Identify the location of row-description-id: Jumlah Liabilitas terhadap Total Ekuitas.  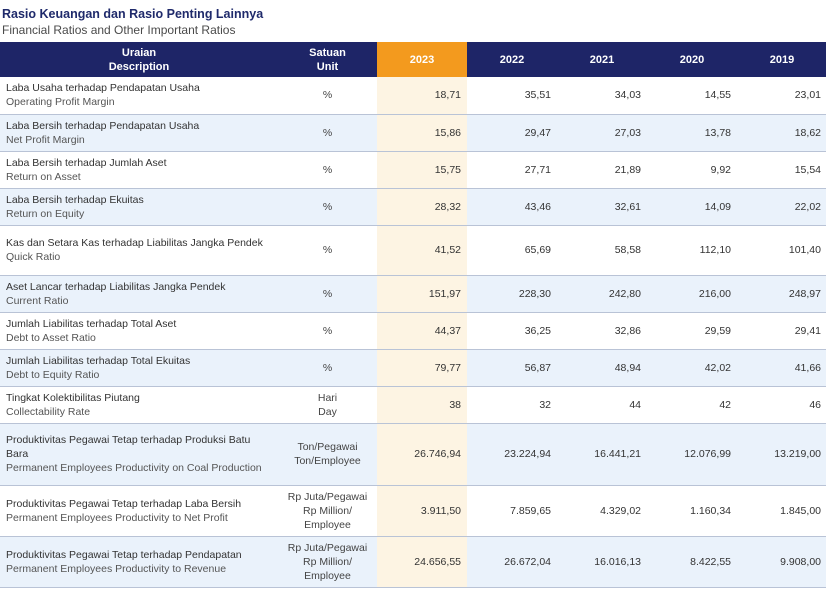
(98, 360).